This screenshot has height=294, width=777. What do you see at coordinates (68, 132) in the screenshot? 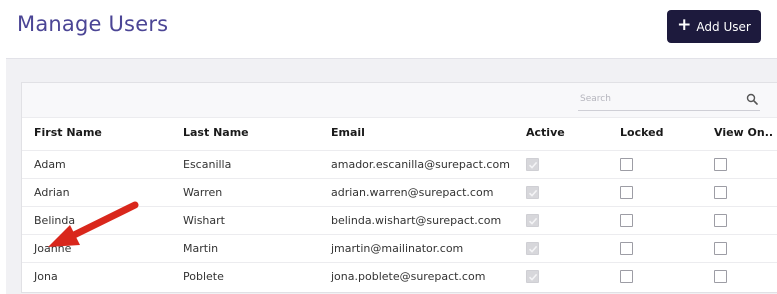
I see `column-header-first-name: First Name` at bounding box center [68, 132].